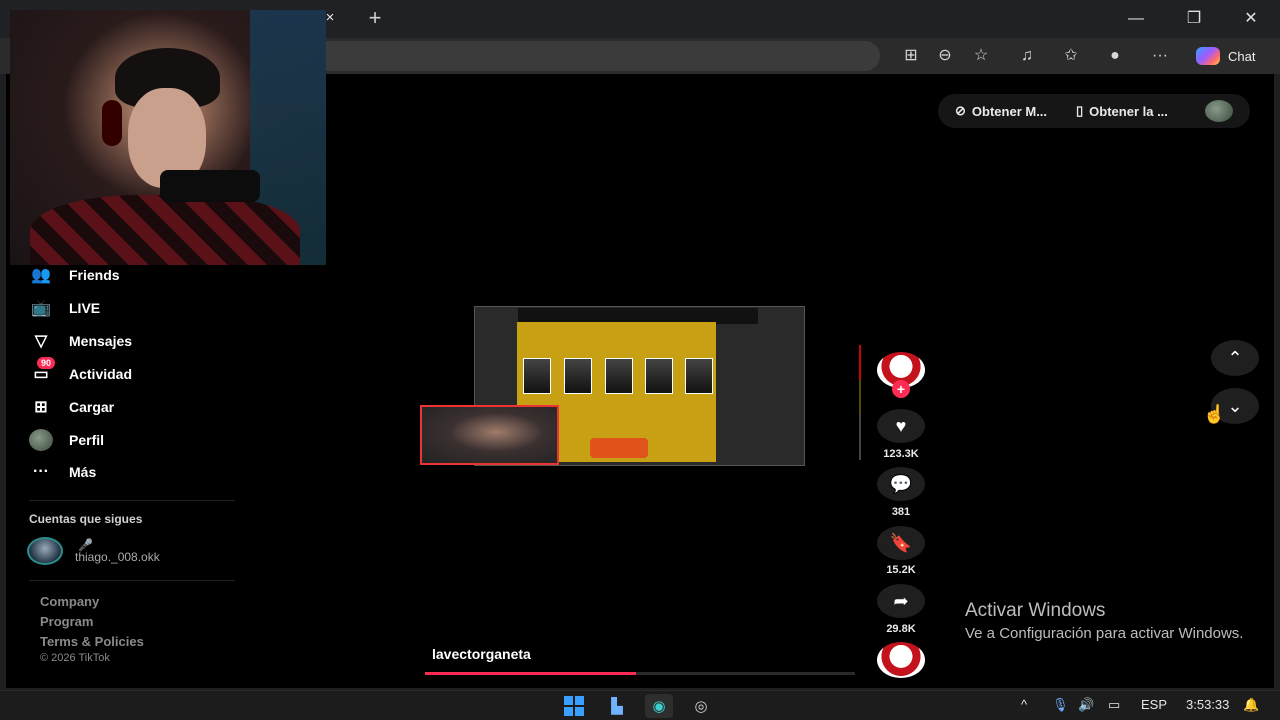  I want to click on copilot-chat-button: Chat, so click(1229, 56).